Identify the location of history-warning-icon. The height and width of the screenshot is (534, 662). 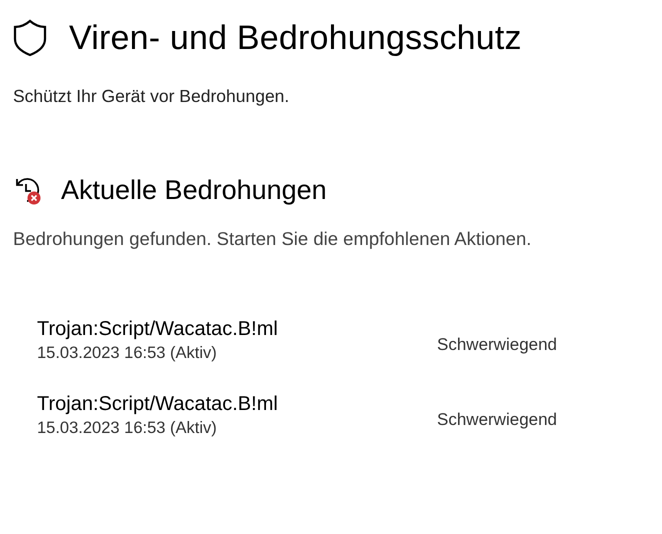
(28, 191).